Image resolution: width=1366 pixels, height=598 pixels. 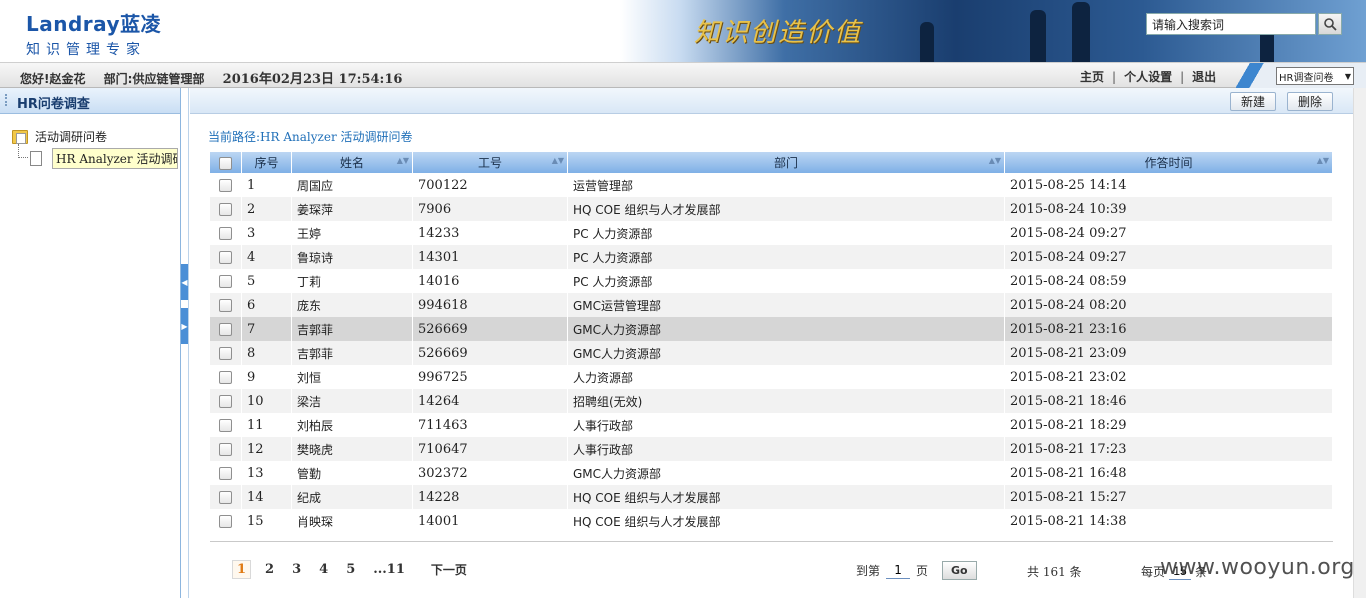 I want to click on cell-index: 1, so click(x=267, y=185).